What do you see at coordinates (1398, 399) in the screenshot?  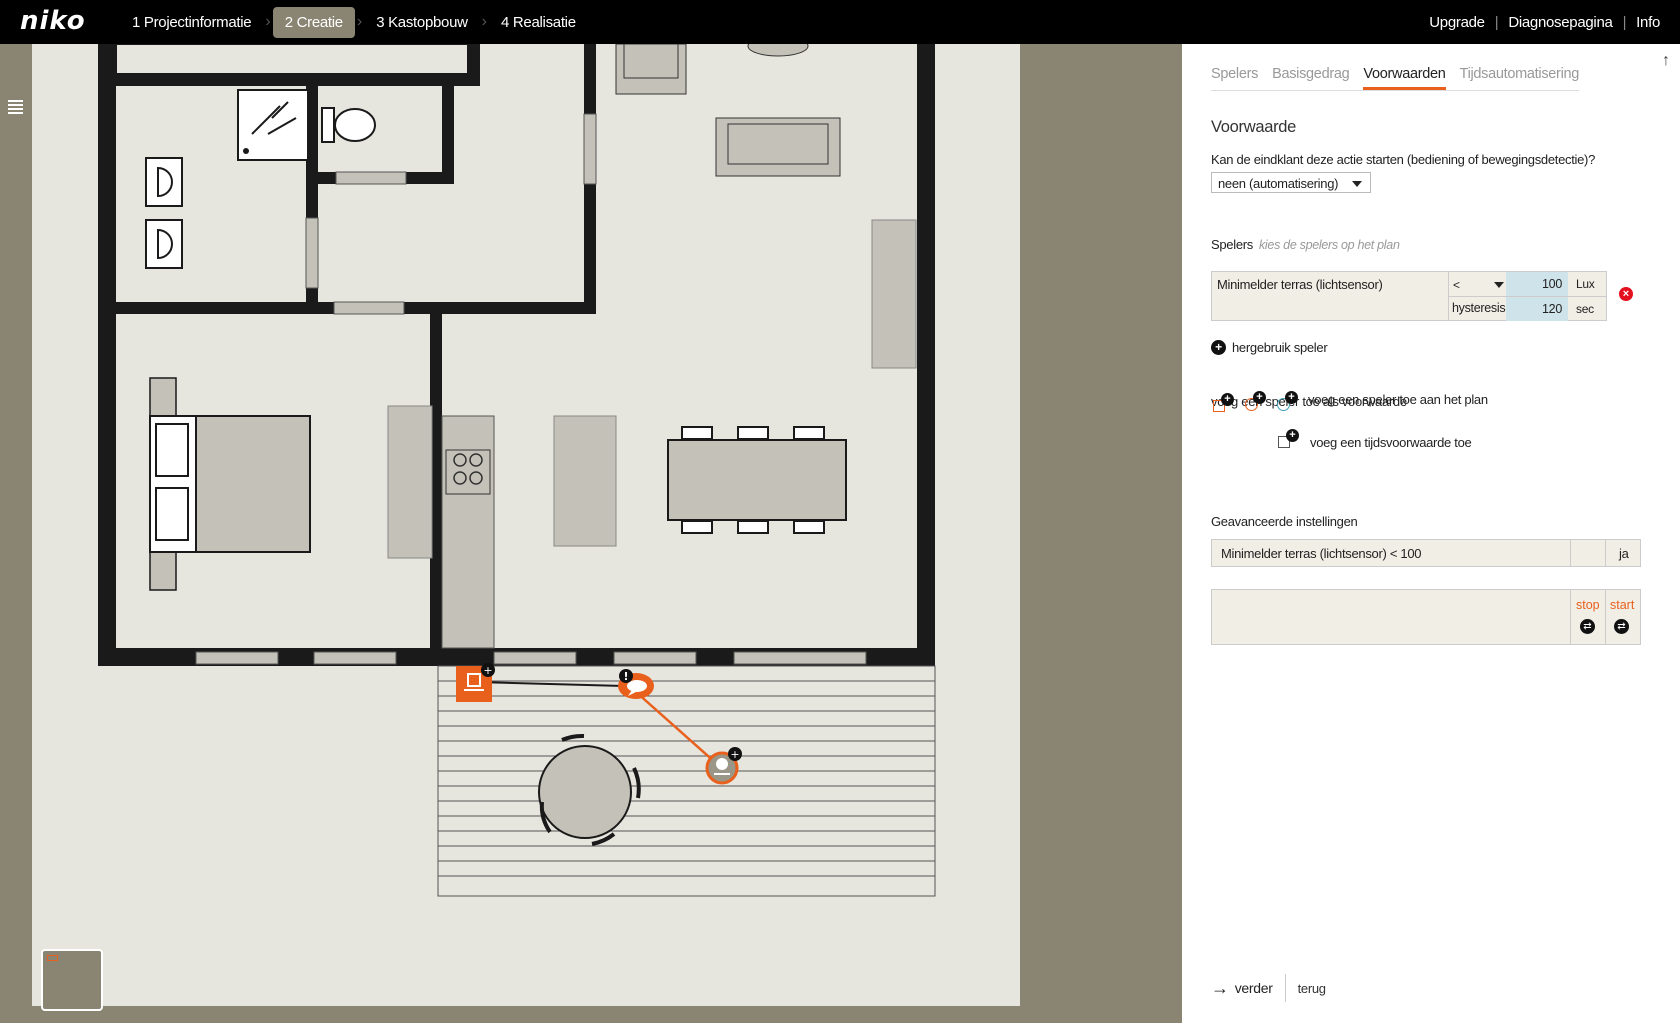 I see `add-player-on-plan-link: voeg een speler toe aan het plan` at bounding box center [1398, 399].